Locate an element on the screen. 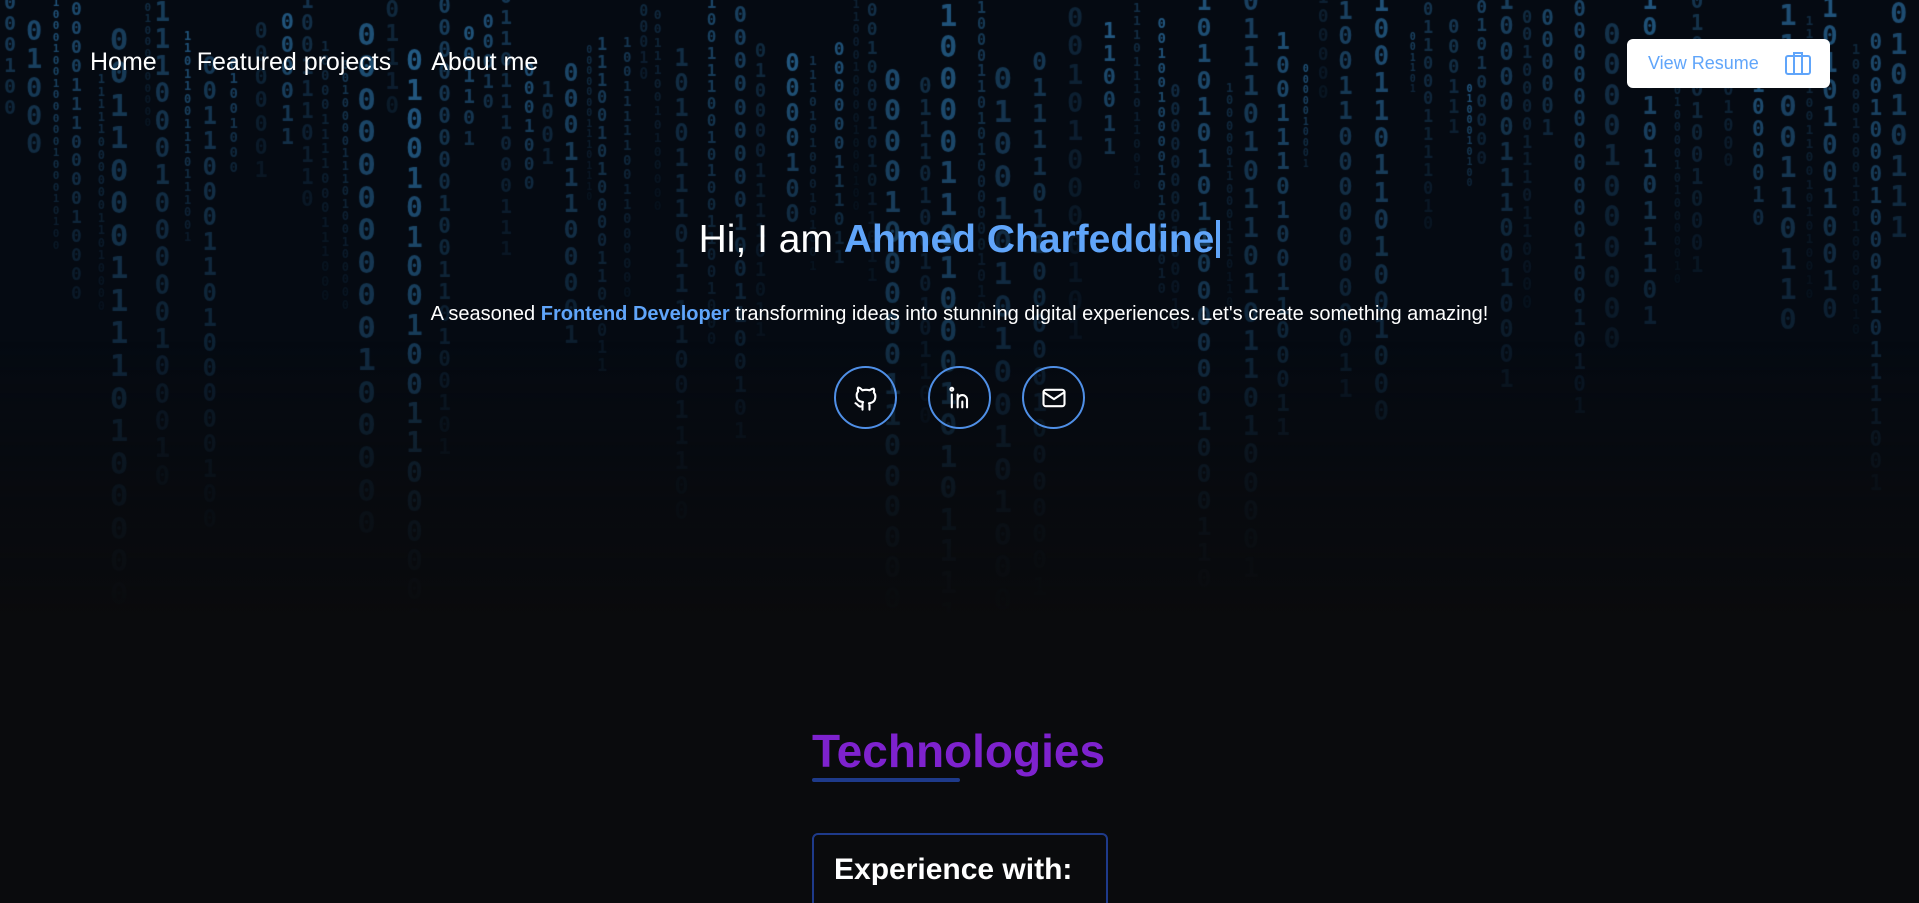 The image size is (1919, 903). greeting-text: Hi, I am is located at coordinates (771, 239).